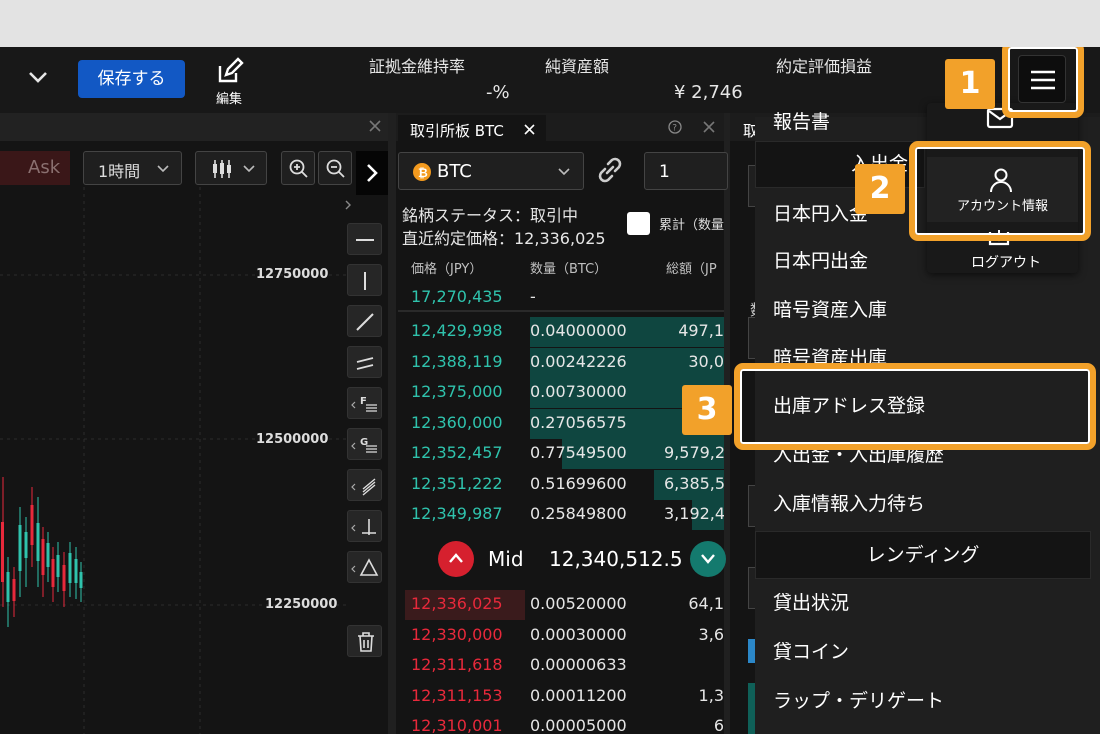  I want to click on bid-price: 12,336,025, so click(457, 603).